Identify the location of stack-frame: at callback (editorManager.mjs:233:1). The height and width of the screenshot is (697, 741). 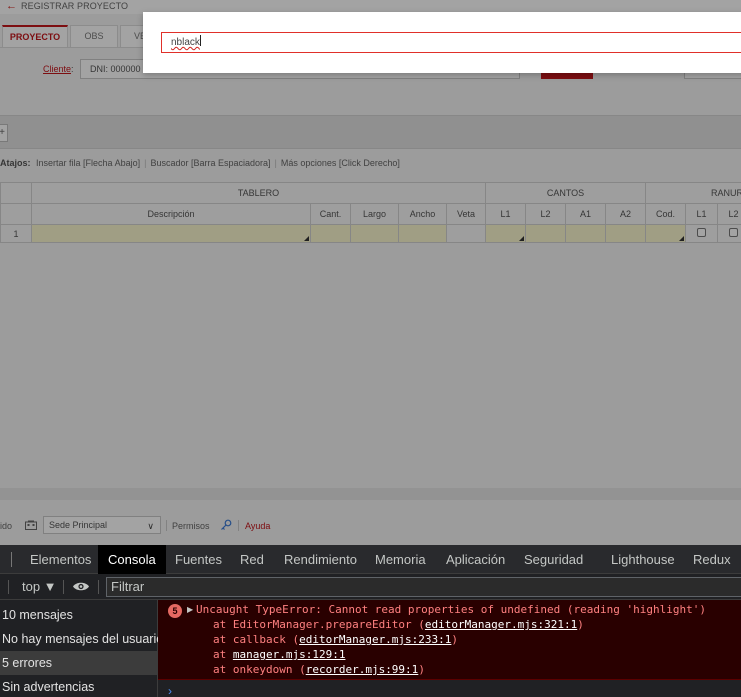
(336, 639).